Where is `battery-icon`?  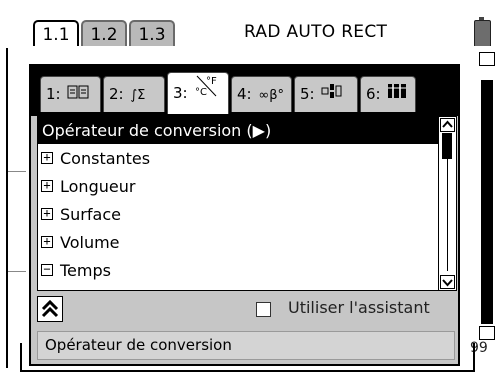
battery-icon is located at coordinates (482, 33).